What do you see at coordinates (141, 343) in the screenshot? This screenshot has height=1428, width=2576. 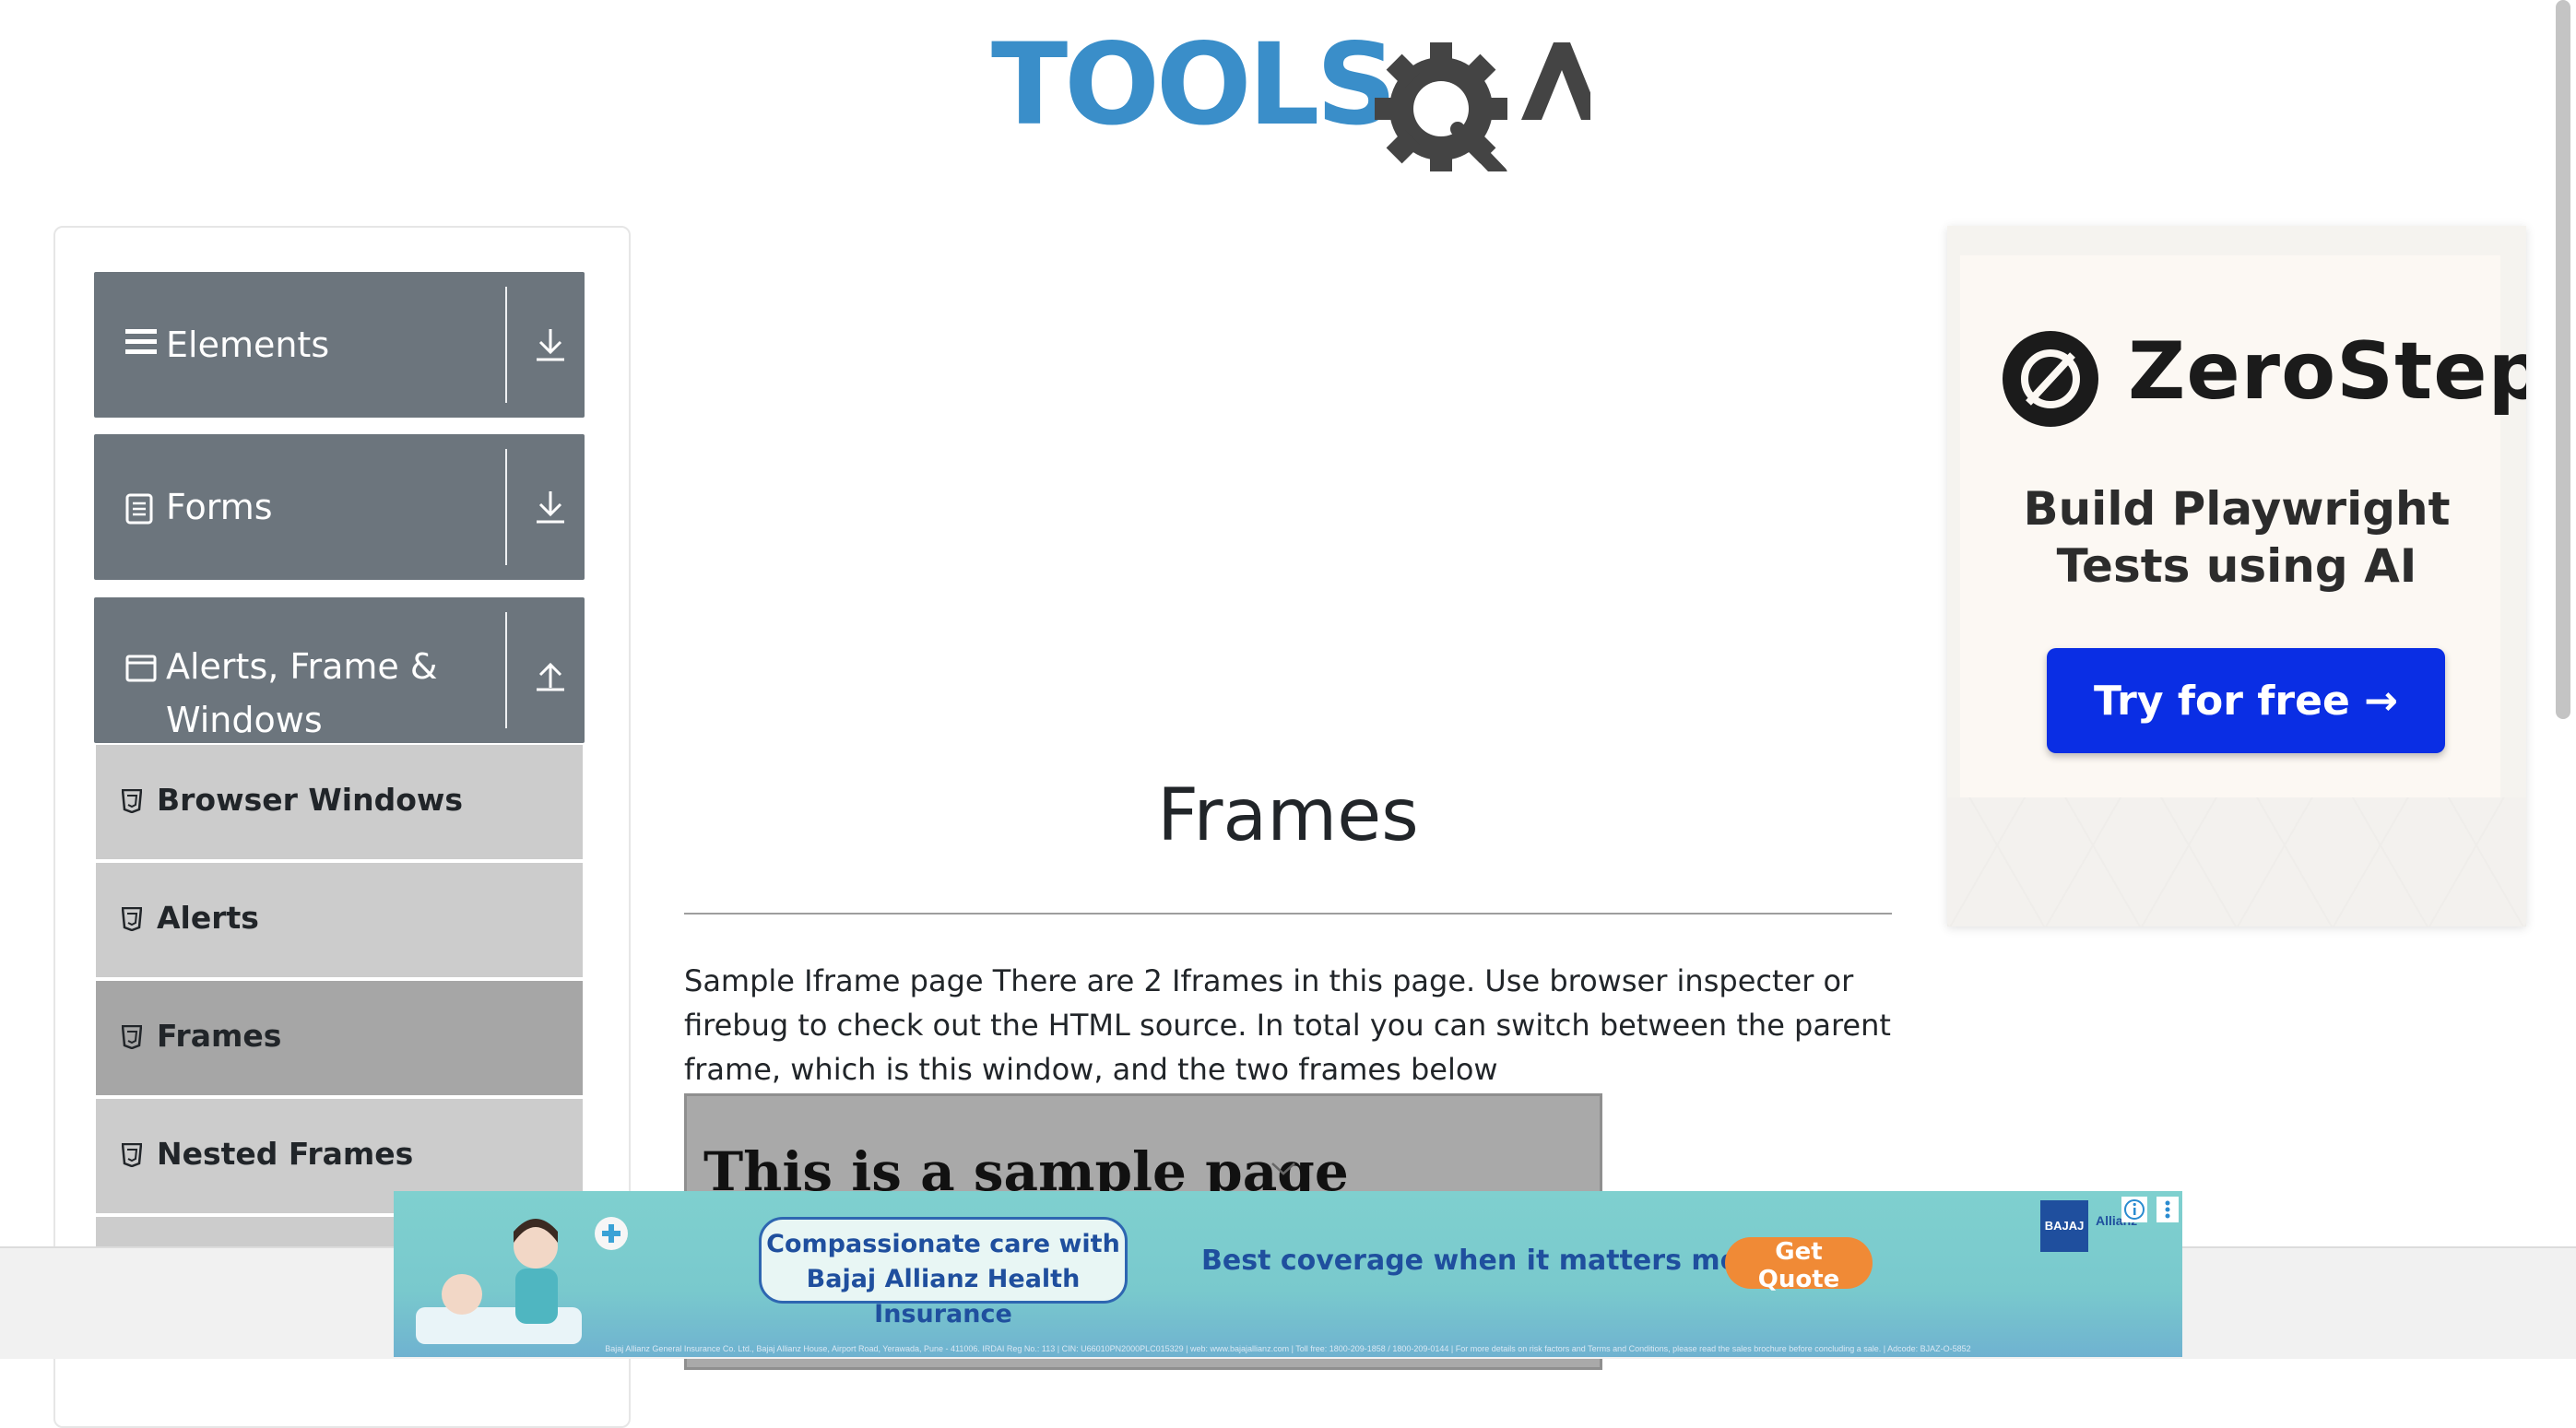 I see `hamburger-icon` at bounding box center [141, 343].